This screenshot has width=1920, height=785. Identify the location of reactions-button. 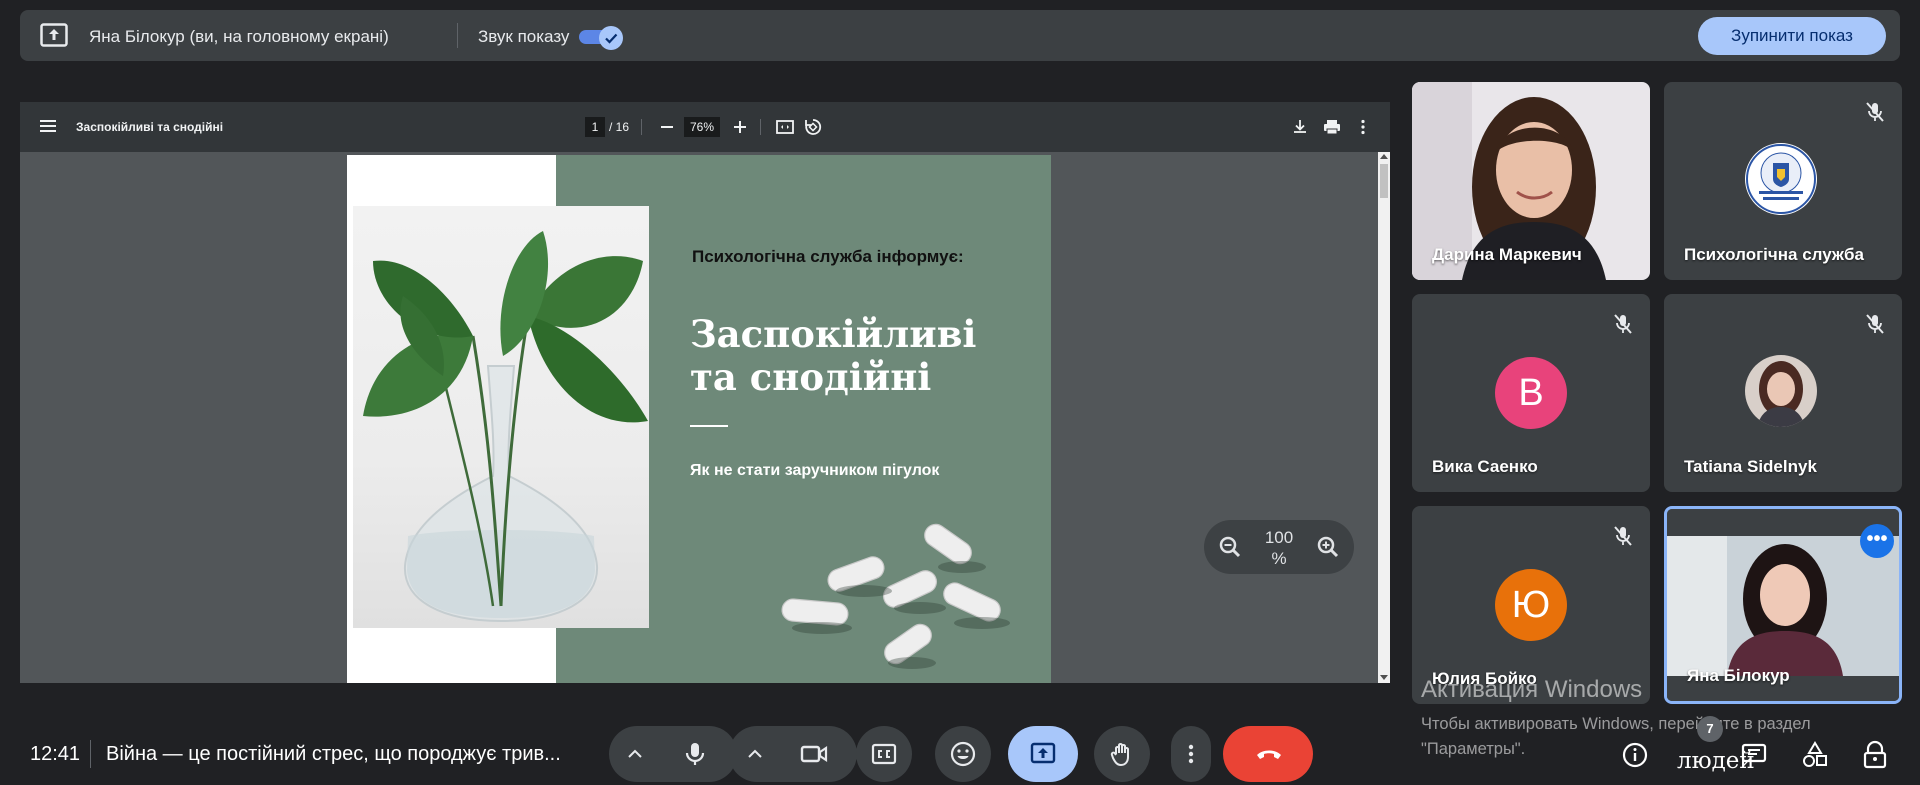
(963, 754).